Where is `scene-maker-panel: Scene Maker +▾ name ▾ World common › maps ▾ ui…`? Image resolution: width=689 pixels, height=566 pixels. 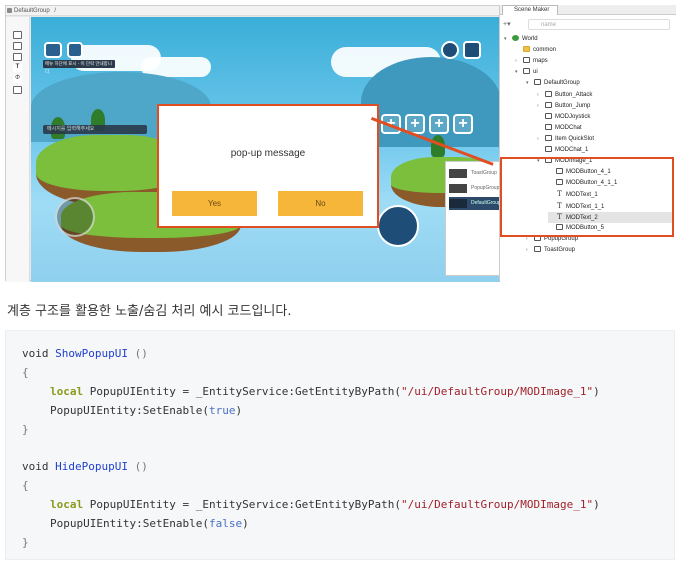
scene-maker-panel: Scene Maker +▾ name ▾ World common › maps ▾ ui… is located at coordinates (587, 143).